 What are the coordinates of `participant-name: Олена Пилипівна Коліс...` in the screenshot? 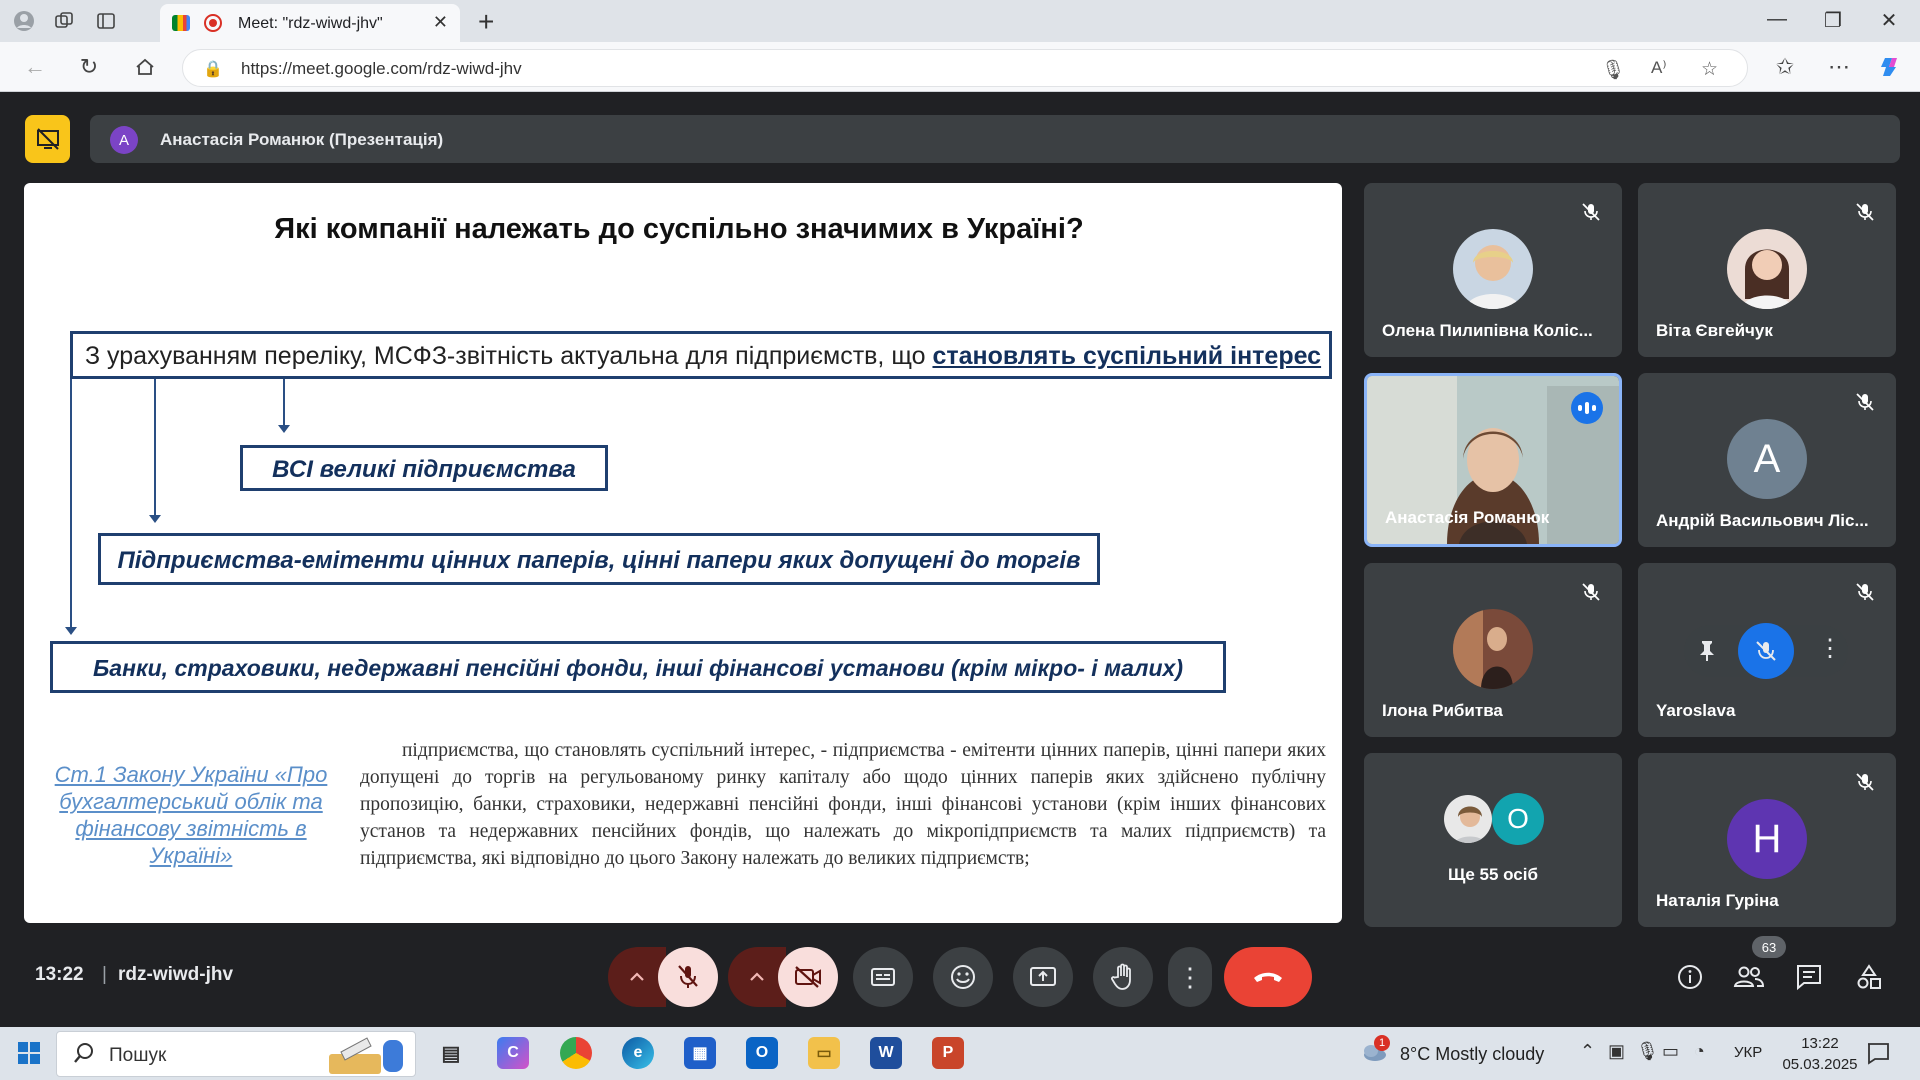 It's located at (1487, 330).